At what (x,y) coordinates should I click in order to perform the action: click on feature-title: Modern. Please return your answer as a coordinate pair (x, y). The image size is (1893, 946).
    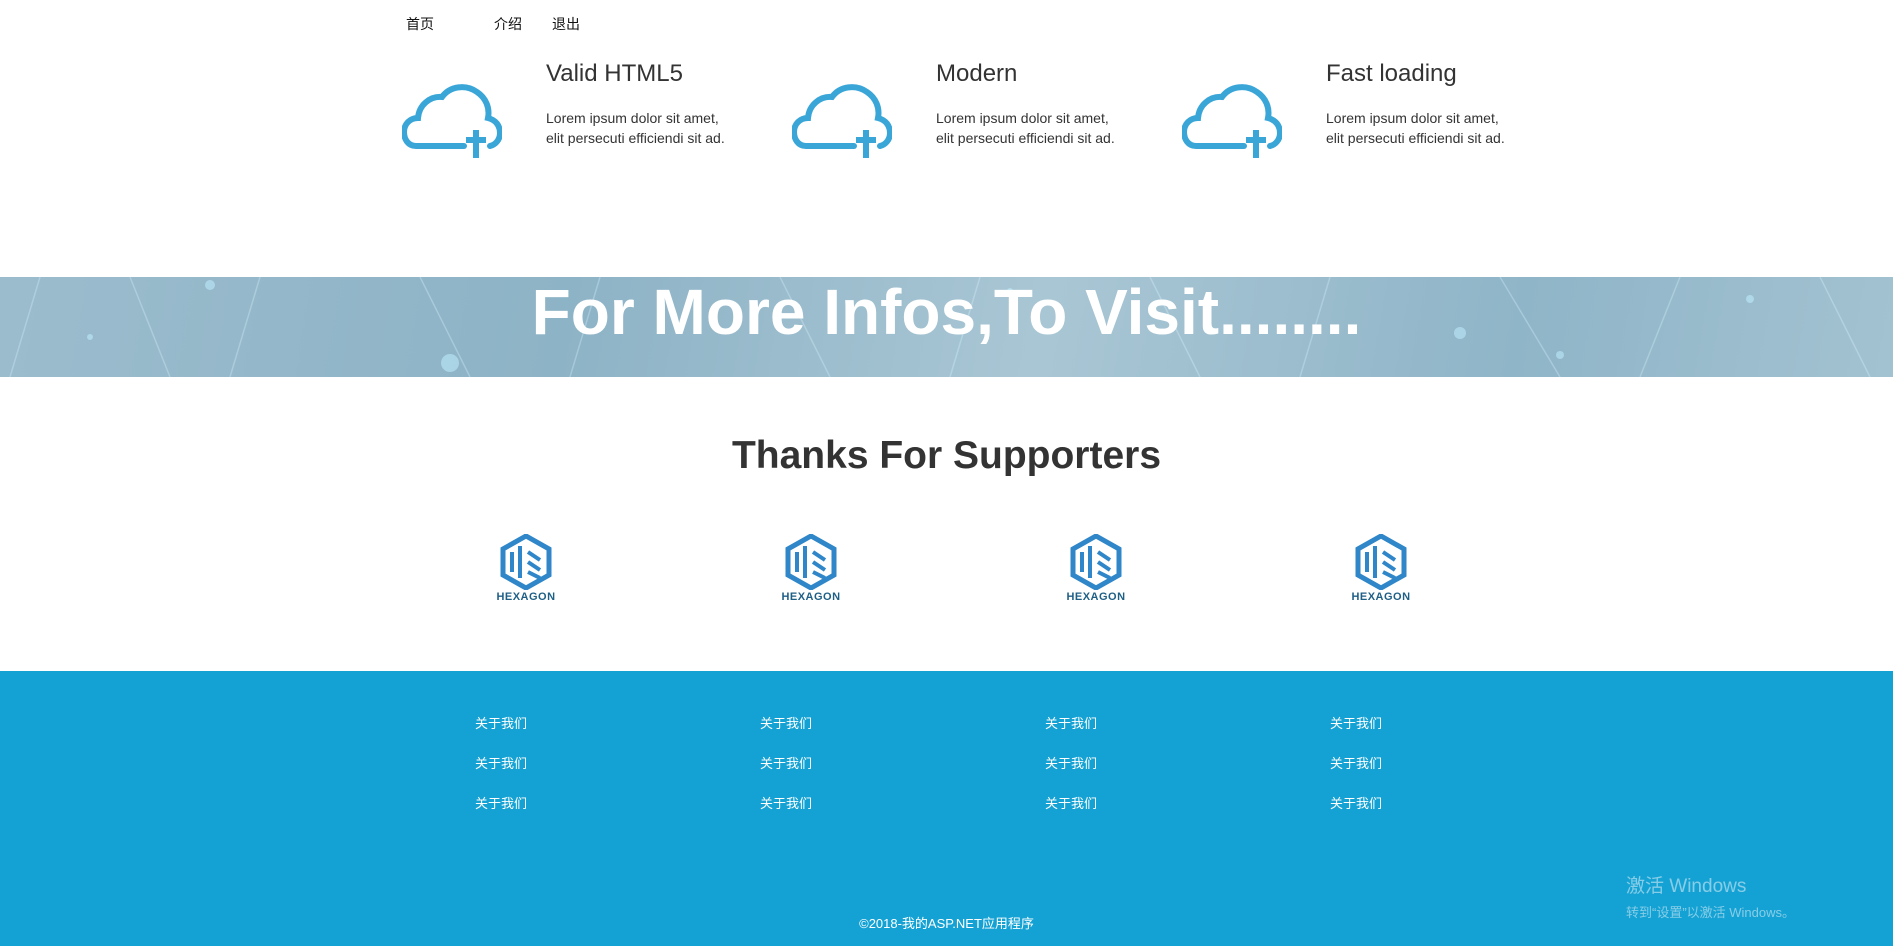
    Looking at the image, I should click on (977, 73).